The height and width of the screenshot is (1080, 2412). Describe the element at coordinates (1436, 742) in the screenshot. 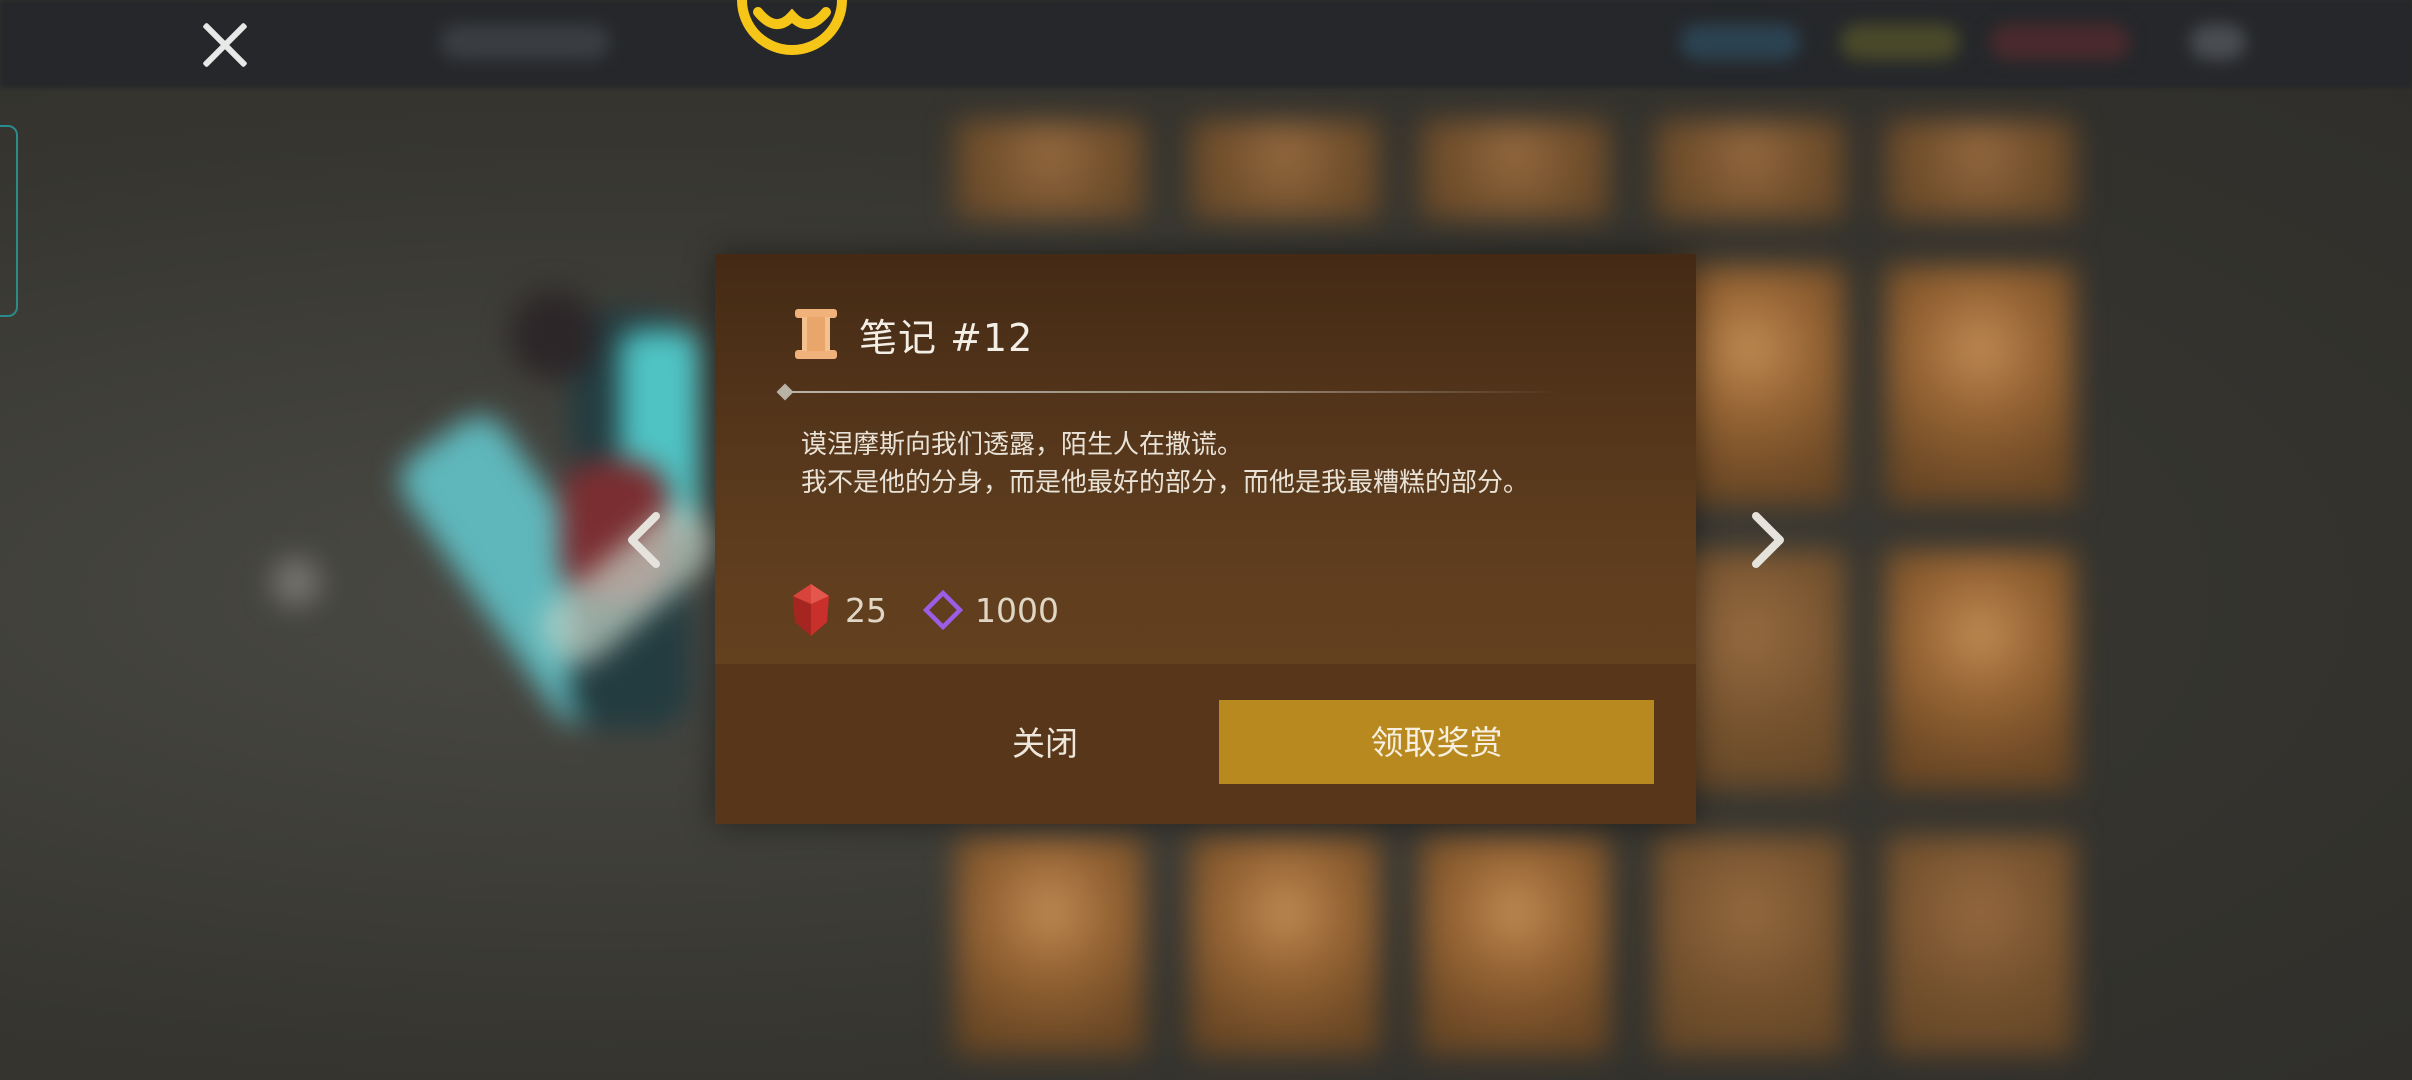

I see `claim-reward-button: 领取奖赏` at that location.